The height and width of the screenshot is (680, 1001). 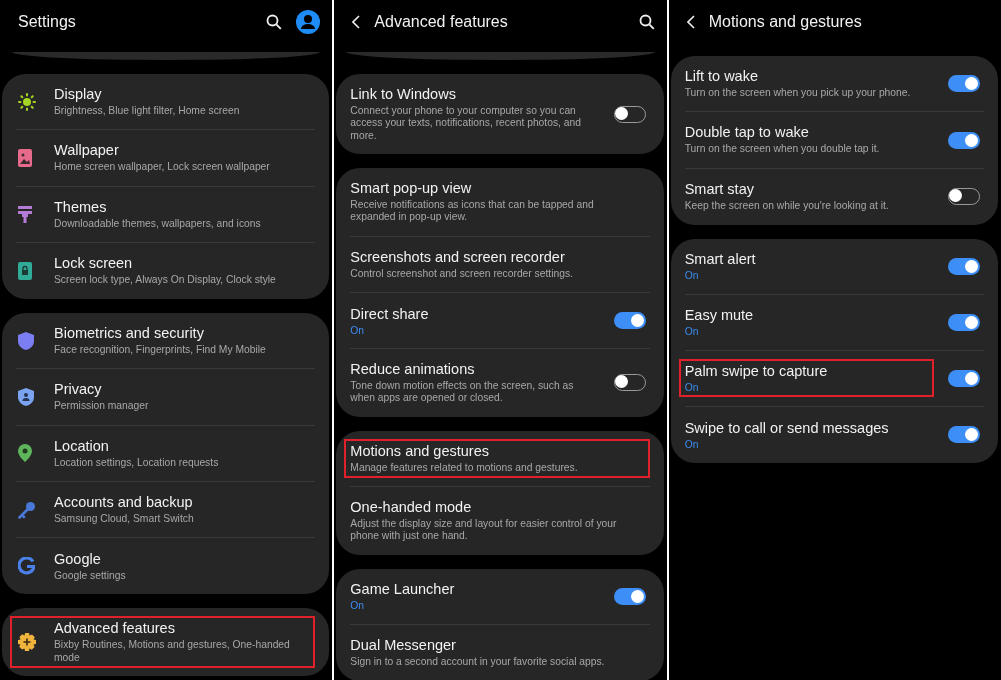 I want to click on settings-row: Biometrics and security Face recognition, Fingerprints, Find My Mobile, so click(x=166, y=341).